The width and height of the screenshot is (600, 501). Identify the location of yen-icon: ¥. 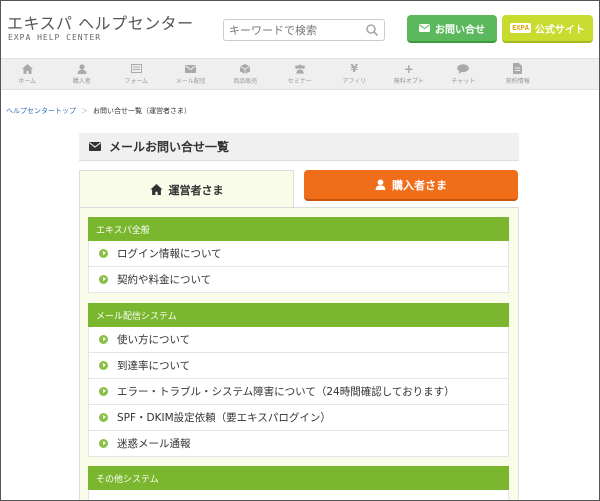
(354, 68).